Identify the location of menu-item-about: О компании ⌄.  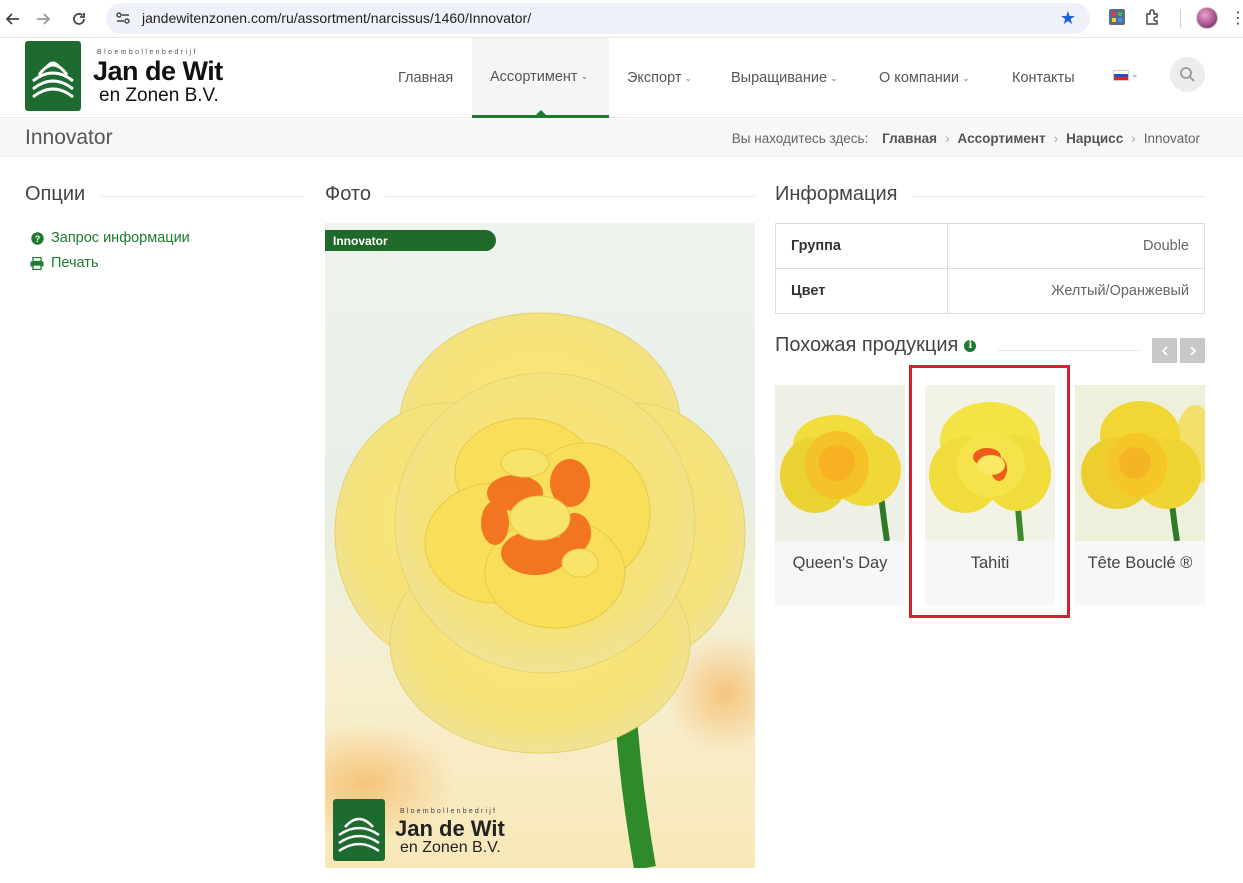
(924, 78).